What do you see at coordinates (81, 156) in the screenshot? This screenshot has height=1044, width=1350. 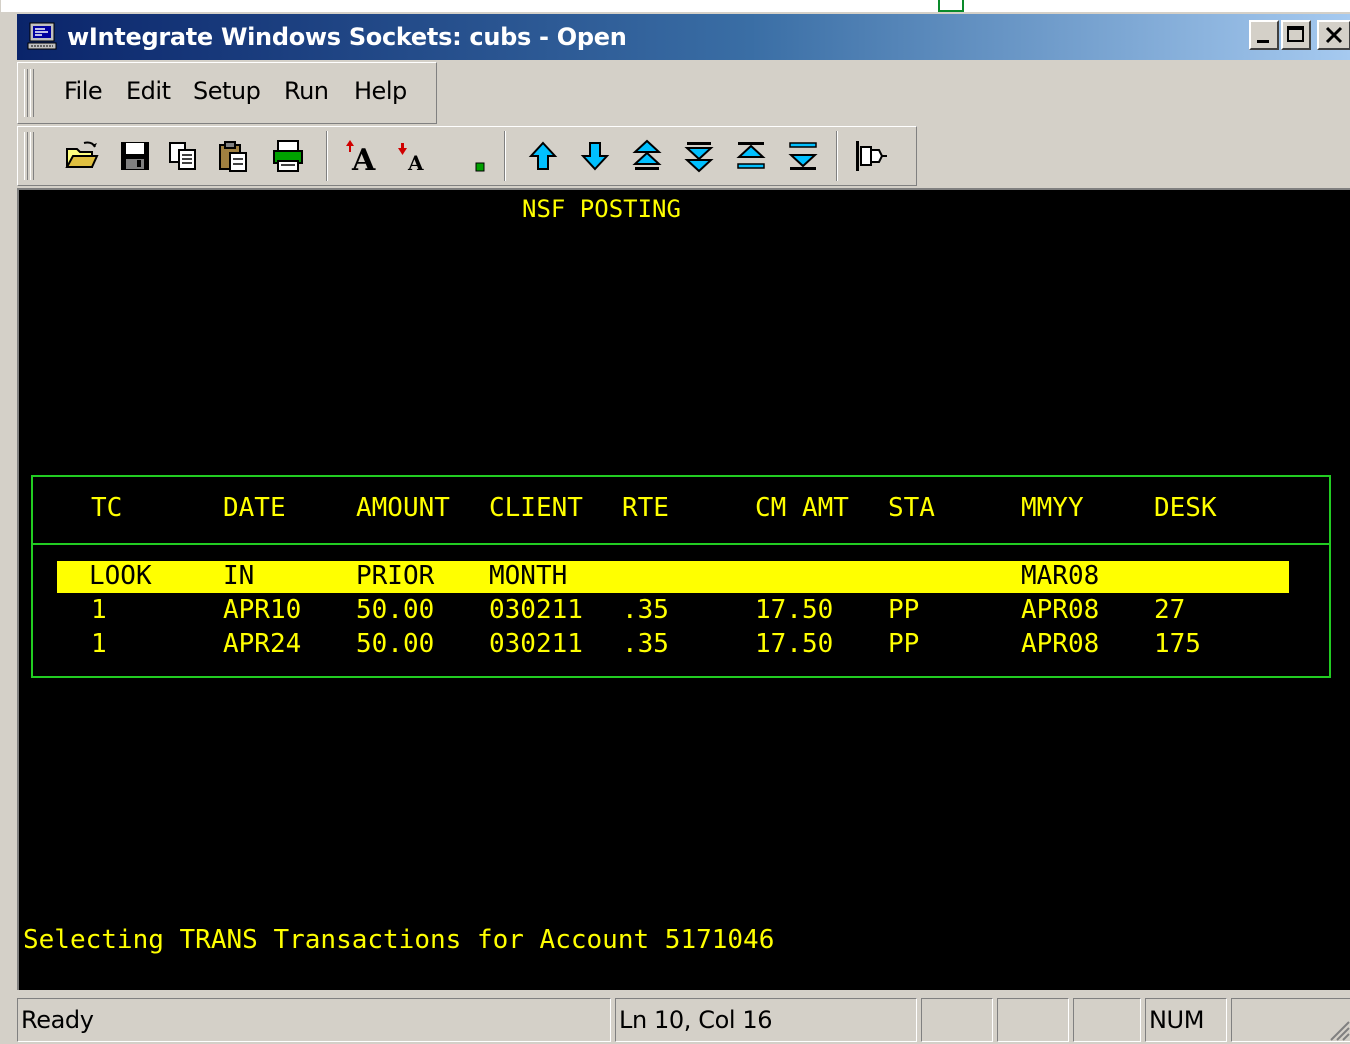 I see `open-folder-icon` at bounding box center [81, 156].